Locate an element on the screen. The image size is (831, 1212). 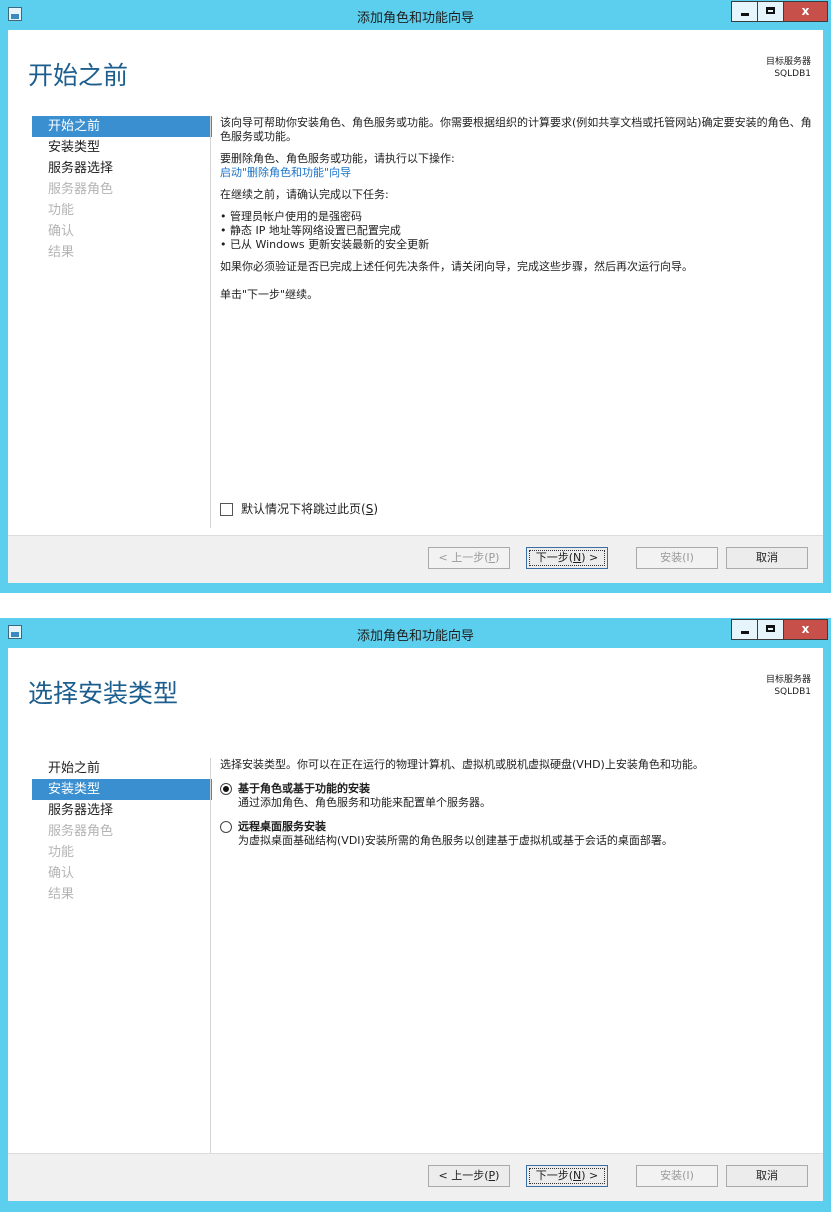
list-item: 已从 Windows 更新安装最新的安全更新 is located at coordinates (516, 245).